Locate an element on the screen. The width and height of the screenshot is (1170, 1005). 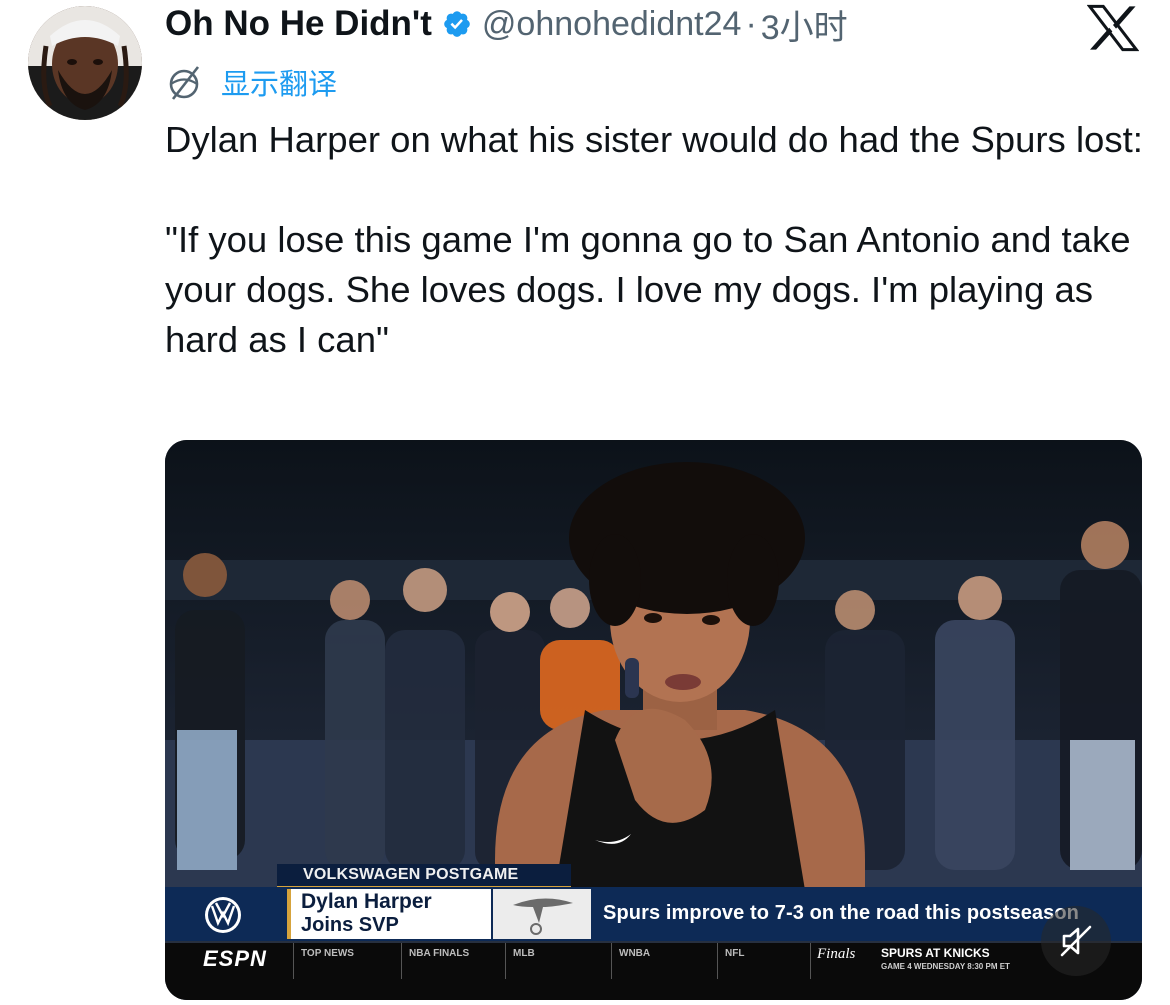
x-logo-icon is located at coordinates (1113, 28).